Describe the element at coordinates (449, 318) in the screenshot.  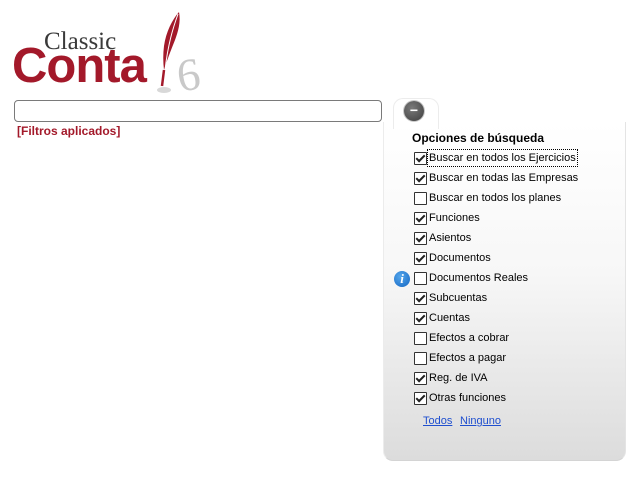
I see `option-label: Cuentas` at that location.